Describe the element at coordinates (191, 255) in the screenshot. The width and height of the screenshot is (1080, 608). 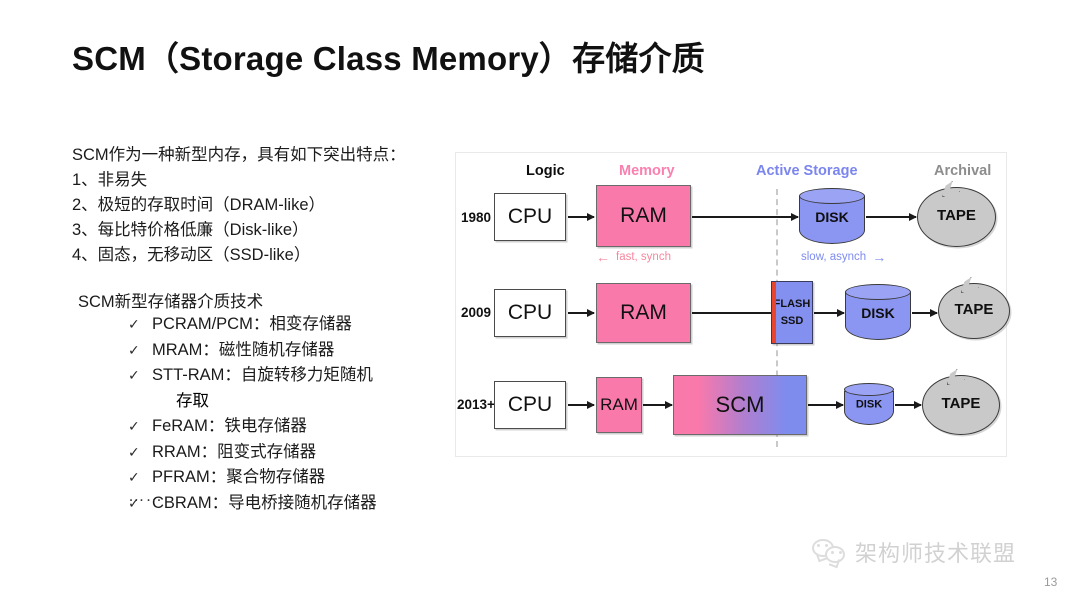
I see `intro-item-4: 4、固态，无移动区（SSD-like）` at that location.